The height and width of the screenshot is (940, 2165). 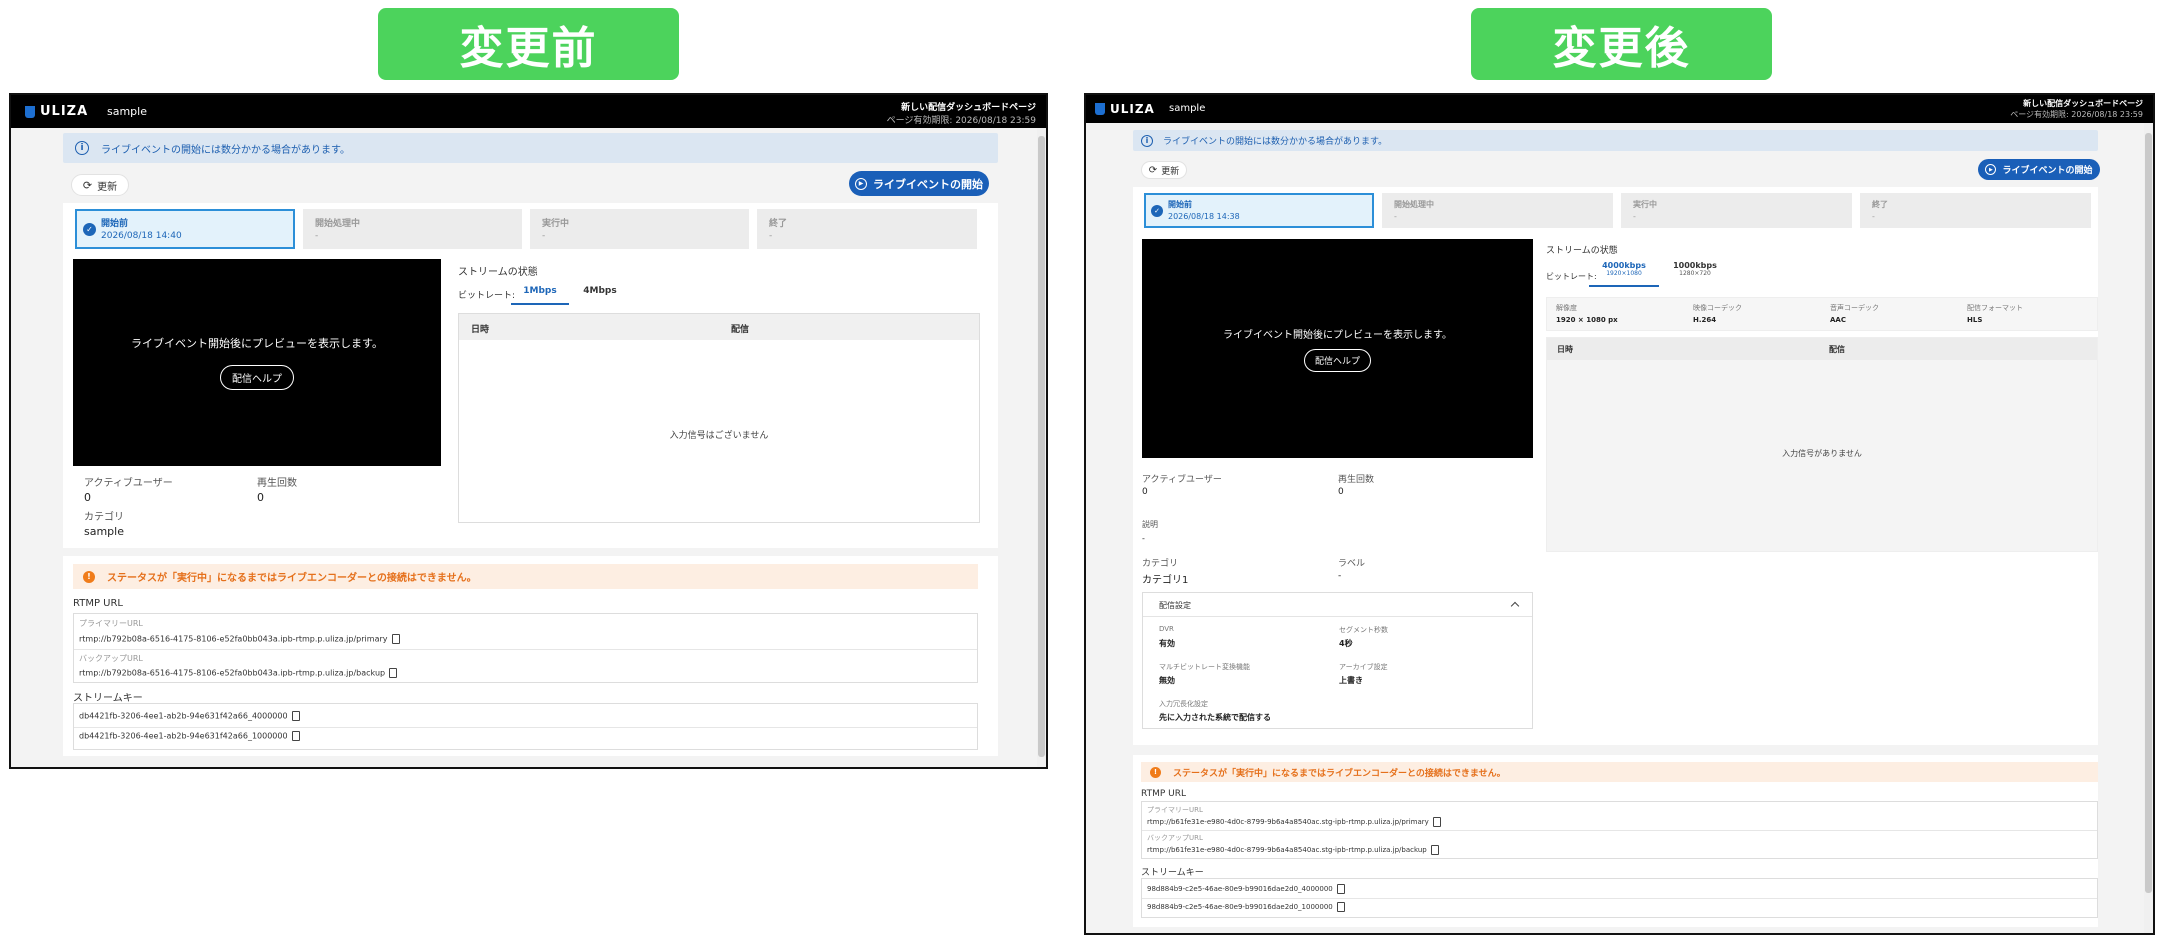 I want to click on col-delivery: 配信, so click(x=740, y=330).